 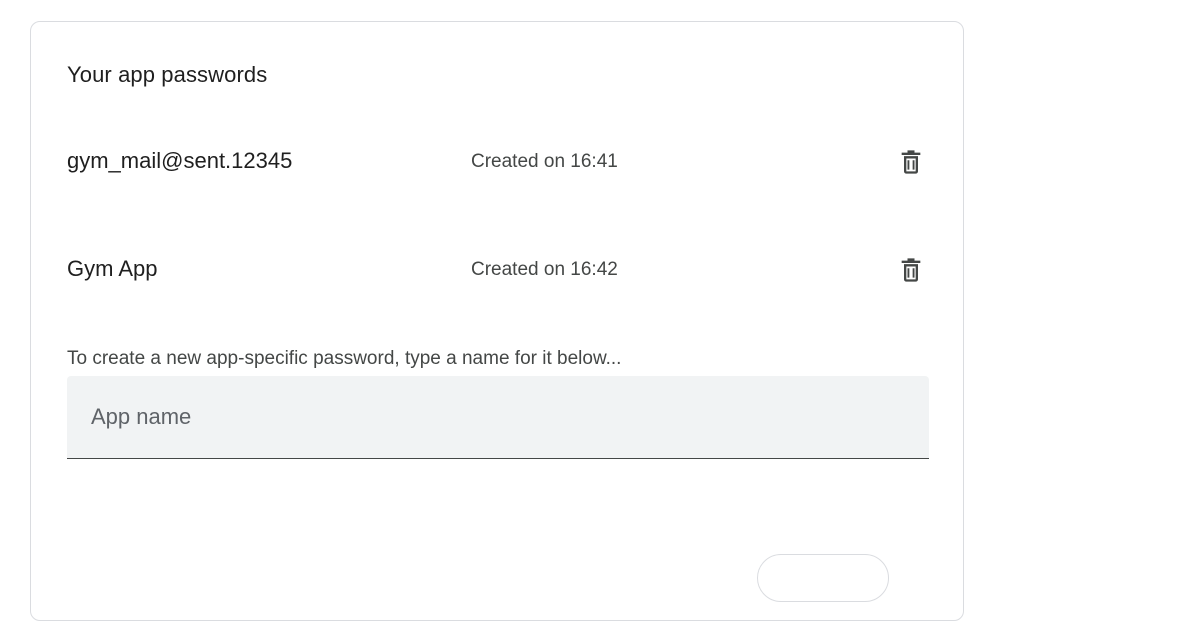 I want to click on password-created-date: Created on 16:41, so click(x=544, y=161).